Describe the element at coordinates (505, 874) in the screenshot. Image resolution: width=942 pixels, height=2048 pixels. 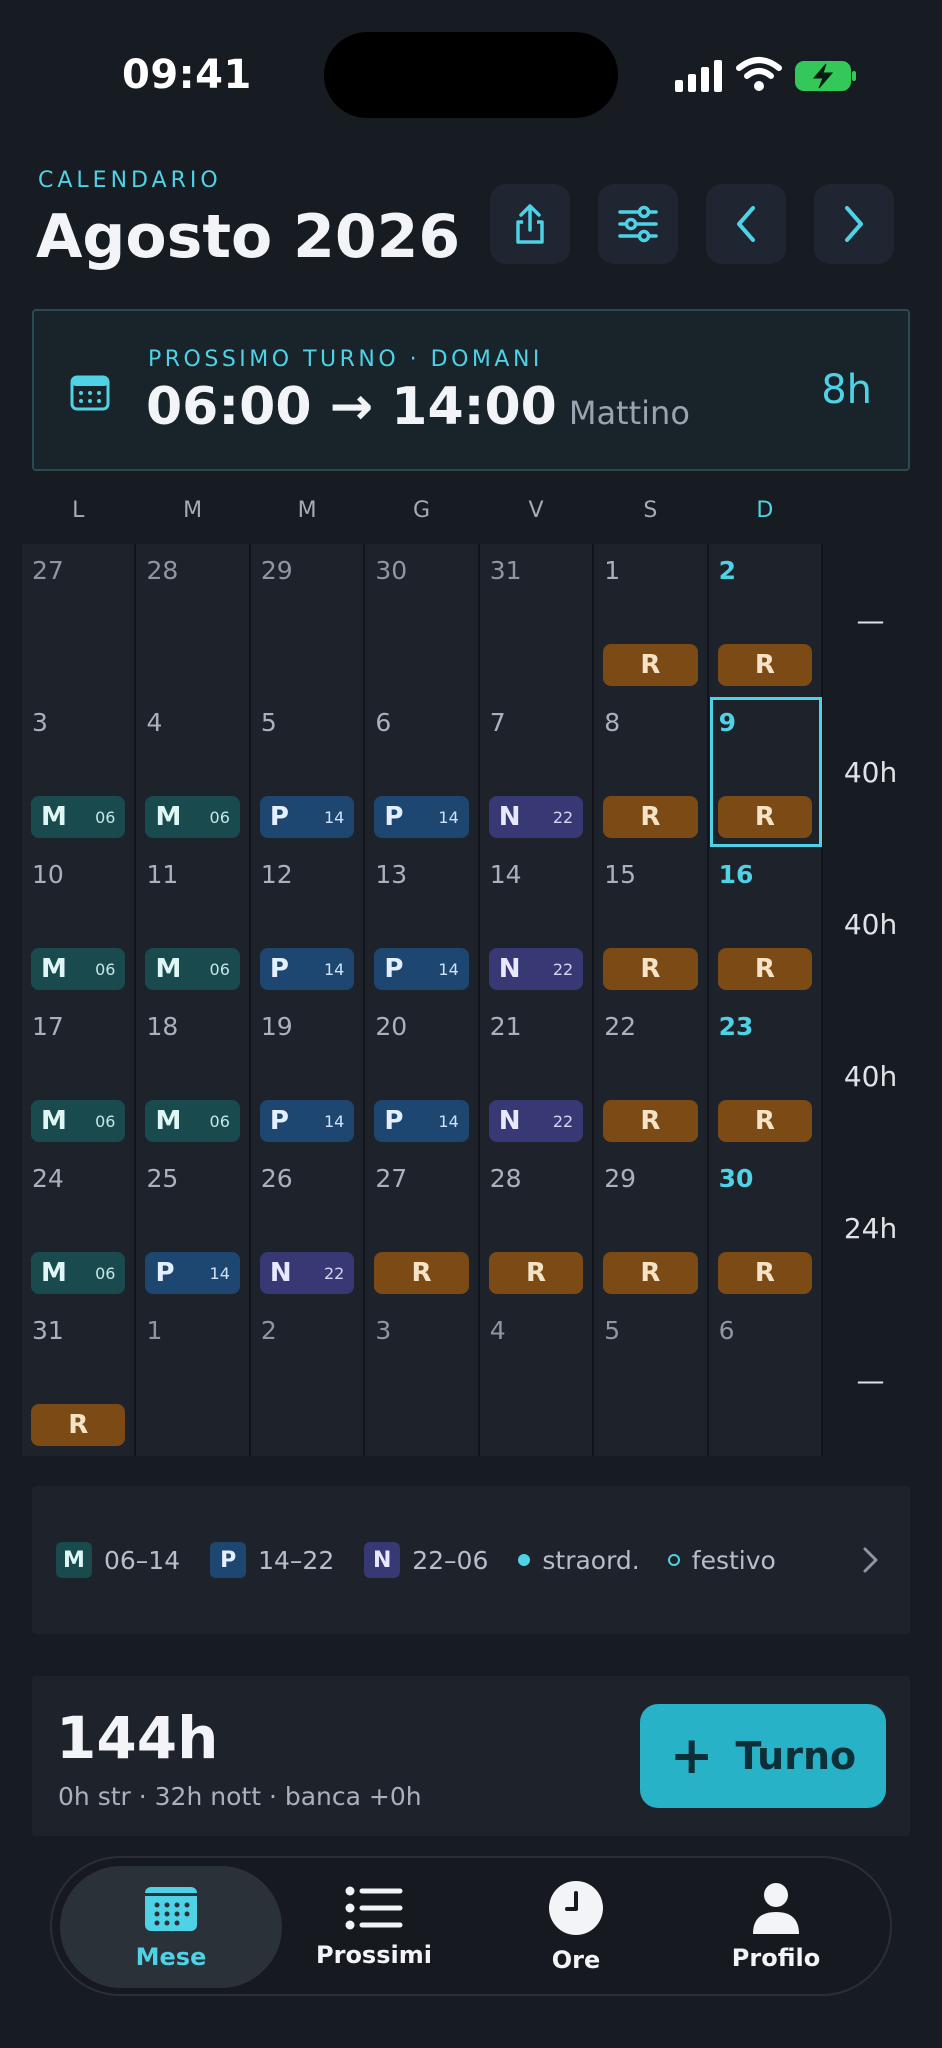
I see `day-number: 14` at that location.